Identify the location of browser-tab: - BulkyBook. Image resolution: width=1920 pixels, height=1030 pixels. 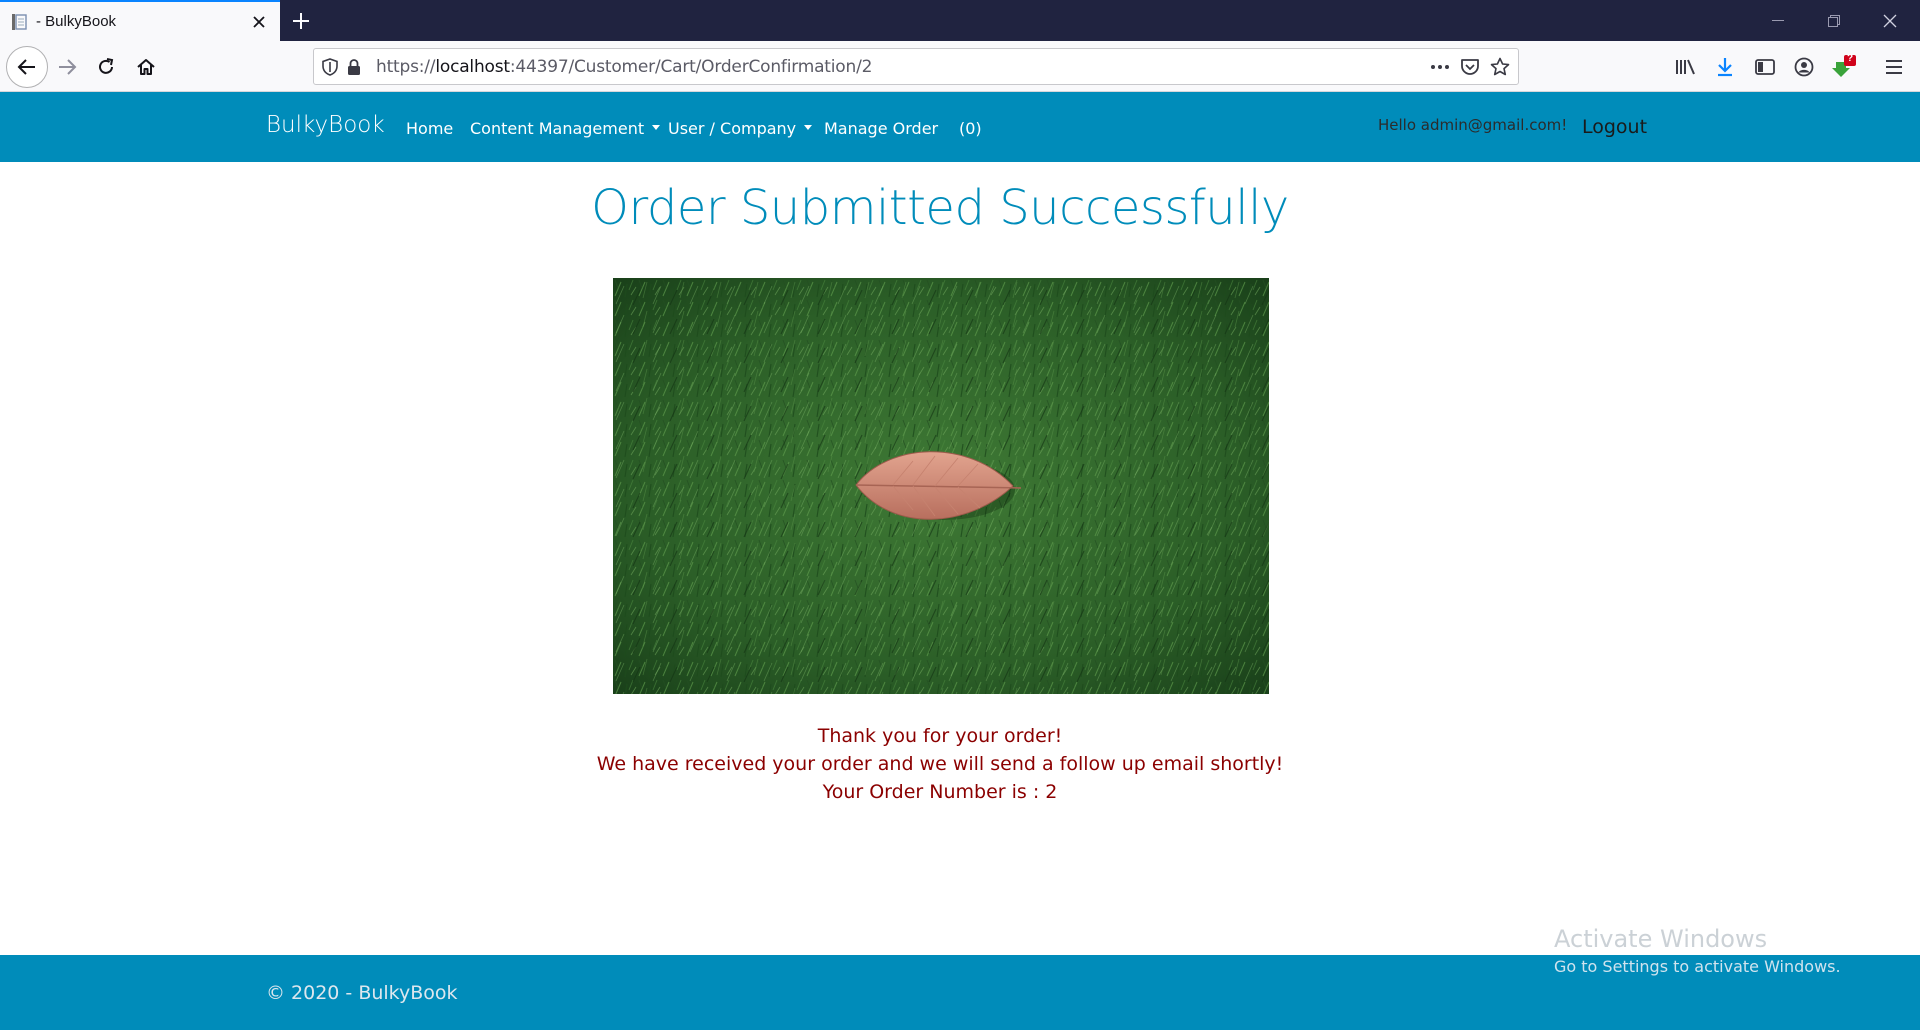
(140, 20).